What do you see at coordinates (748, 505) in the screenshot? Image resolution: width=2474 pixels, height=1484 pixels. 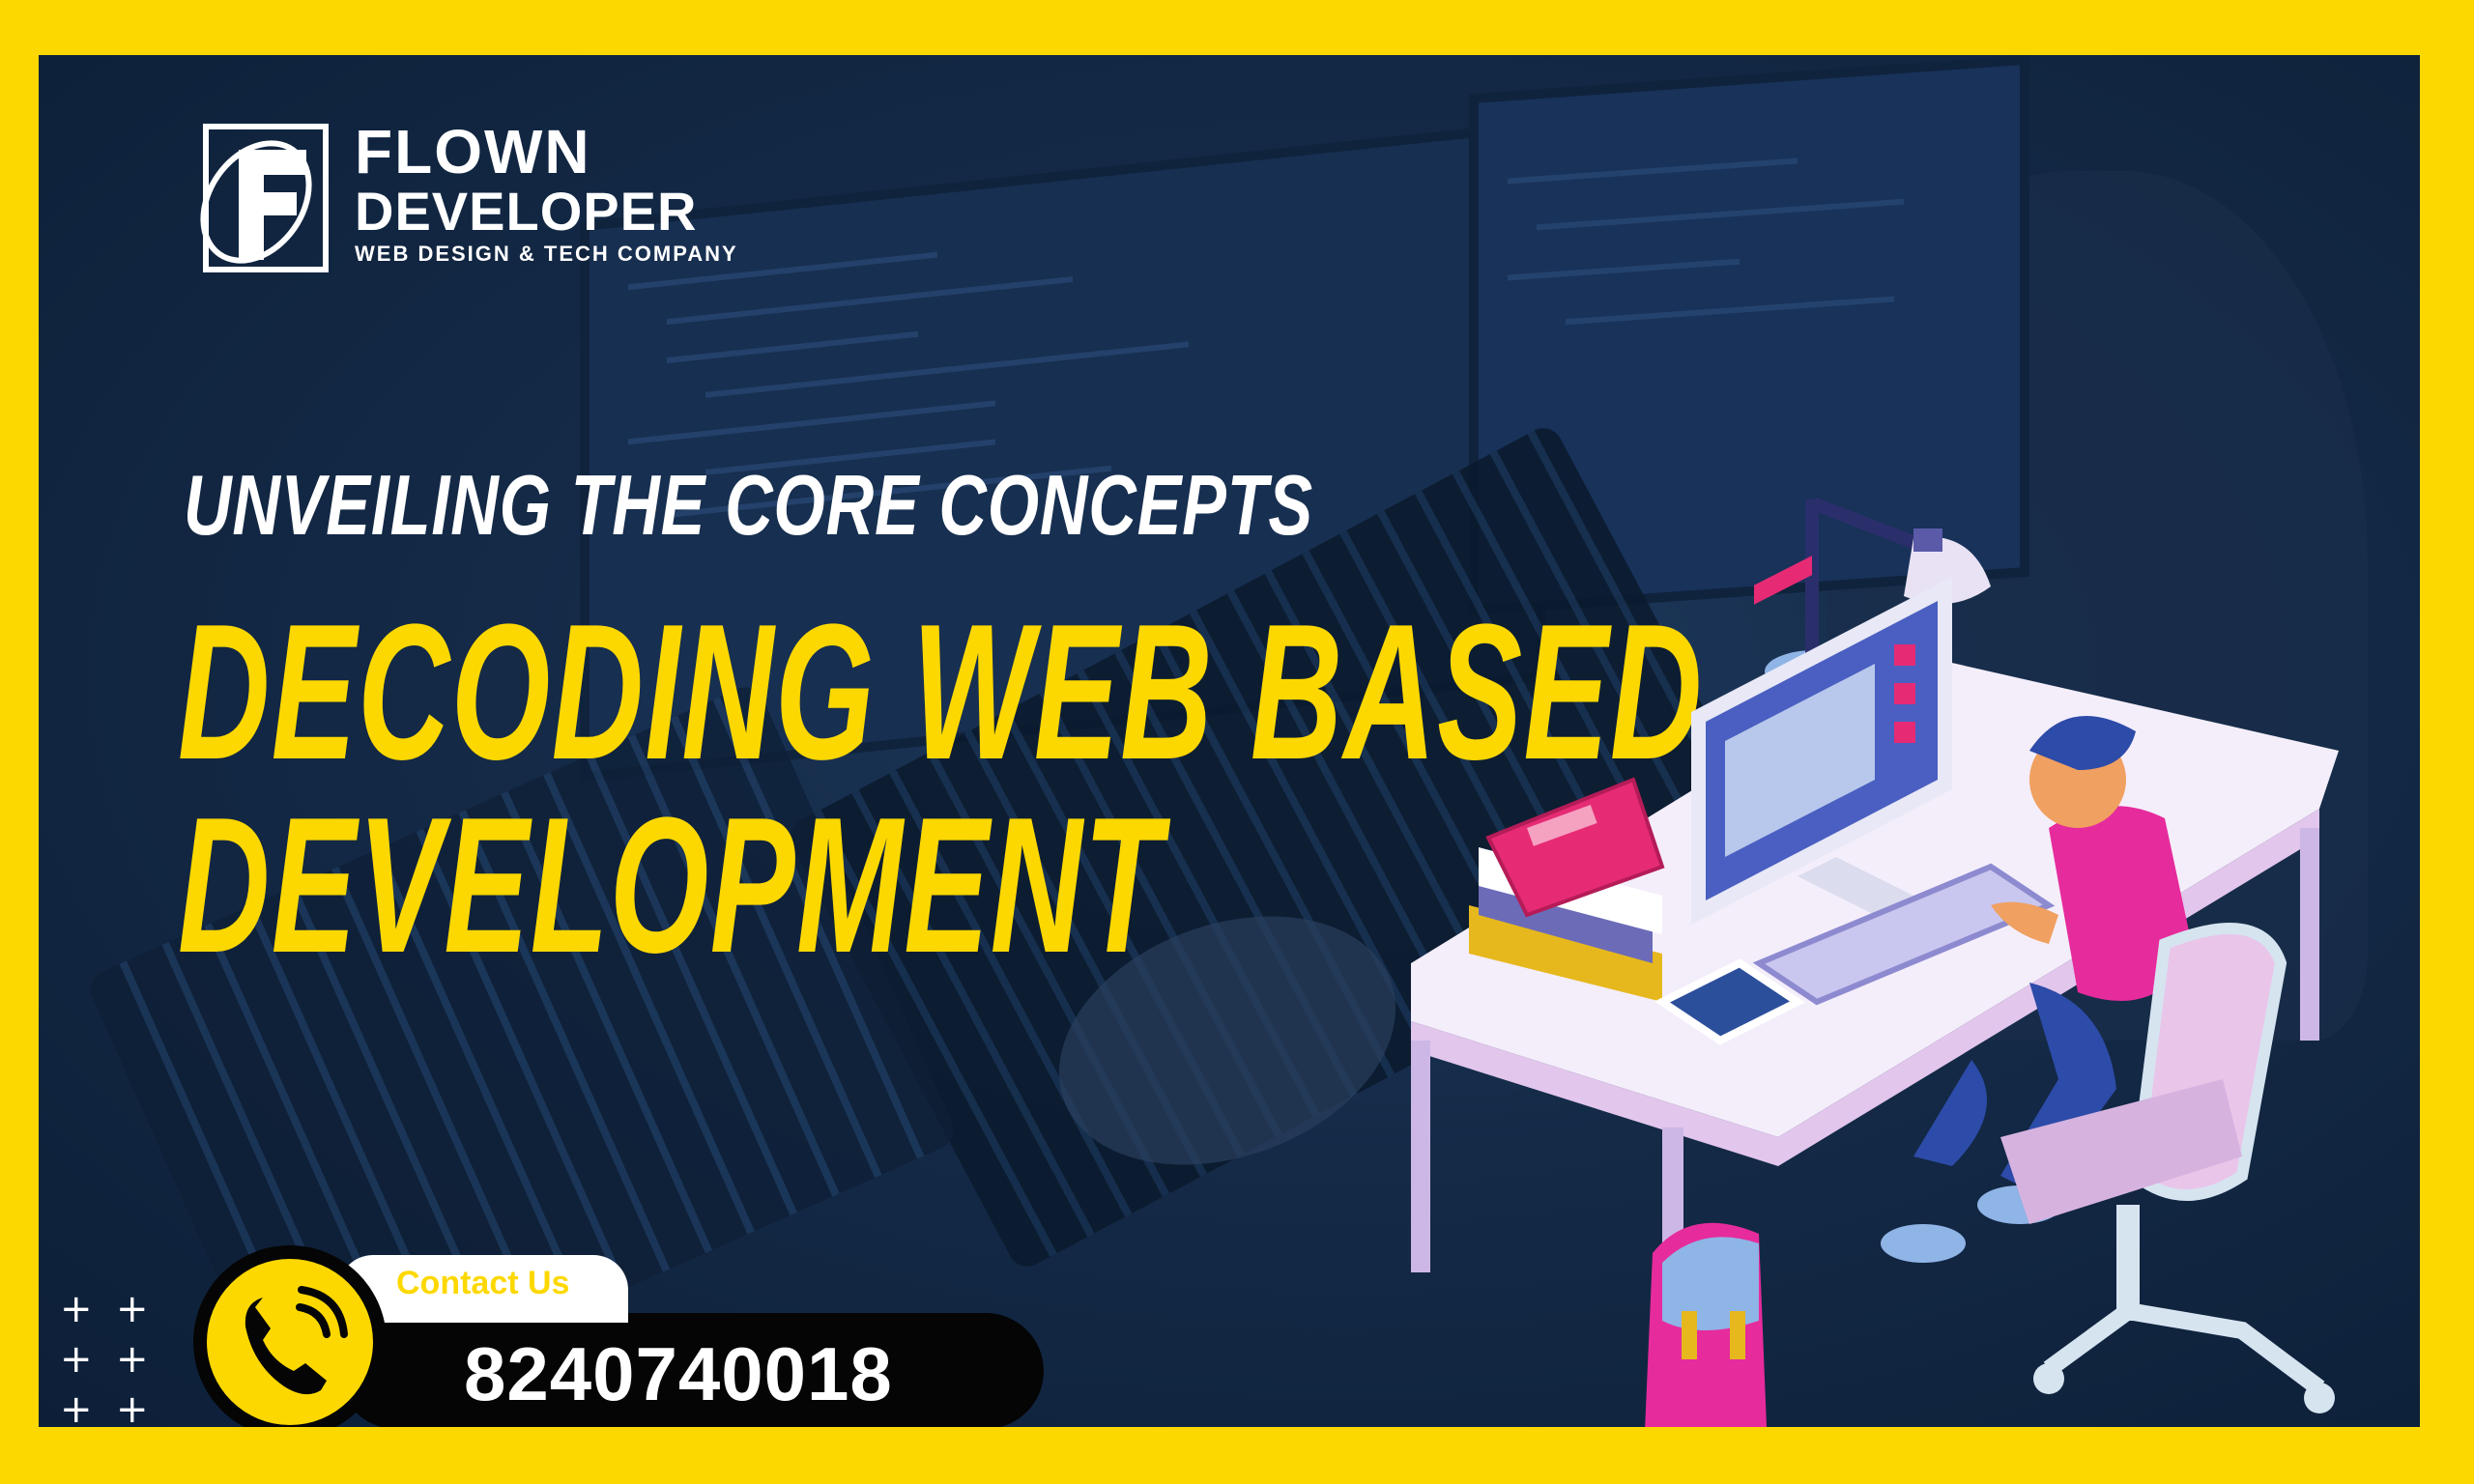 I see `headline-subtitle: UNVEILING THE CORE CONCEPTS` at bounding box center [748, 505].